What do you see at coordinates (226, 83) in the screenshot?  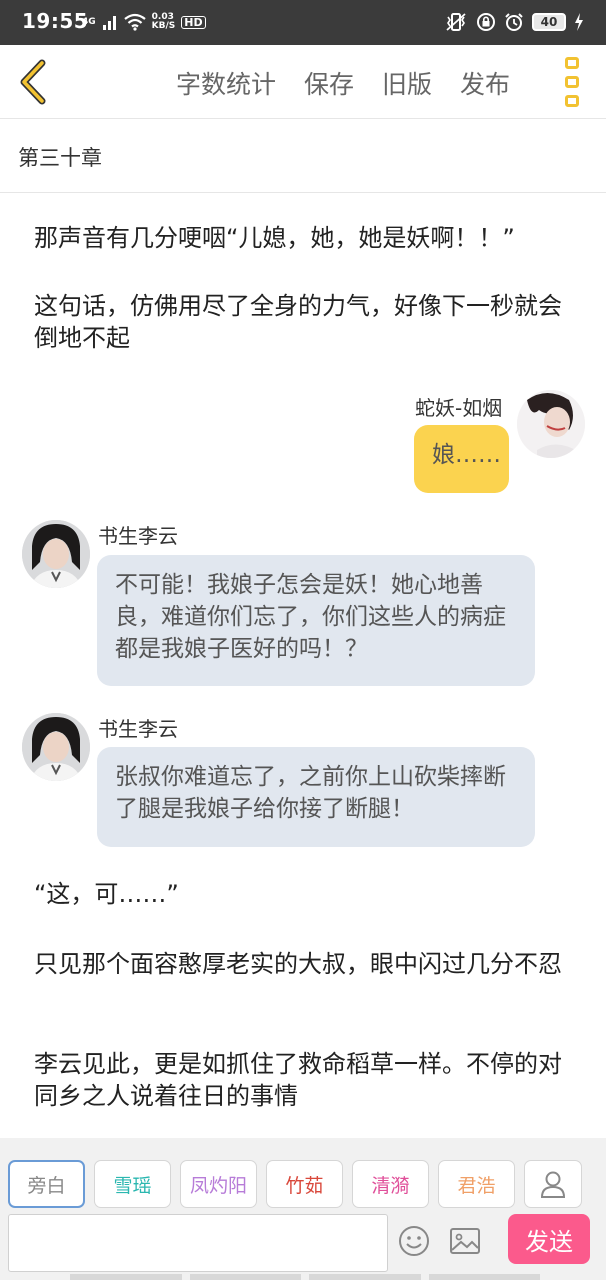 I see `word-count-button: 字数统计` at bounding box center [226, 83].